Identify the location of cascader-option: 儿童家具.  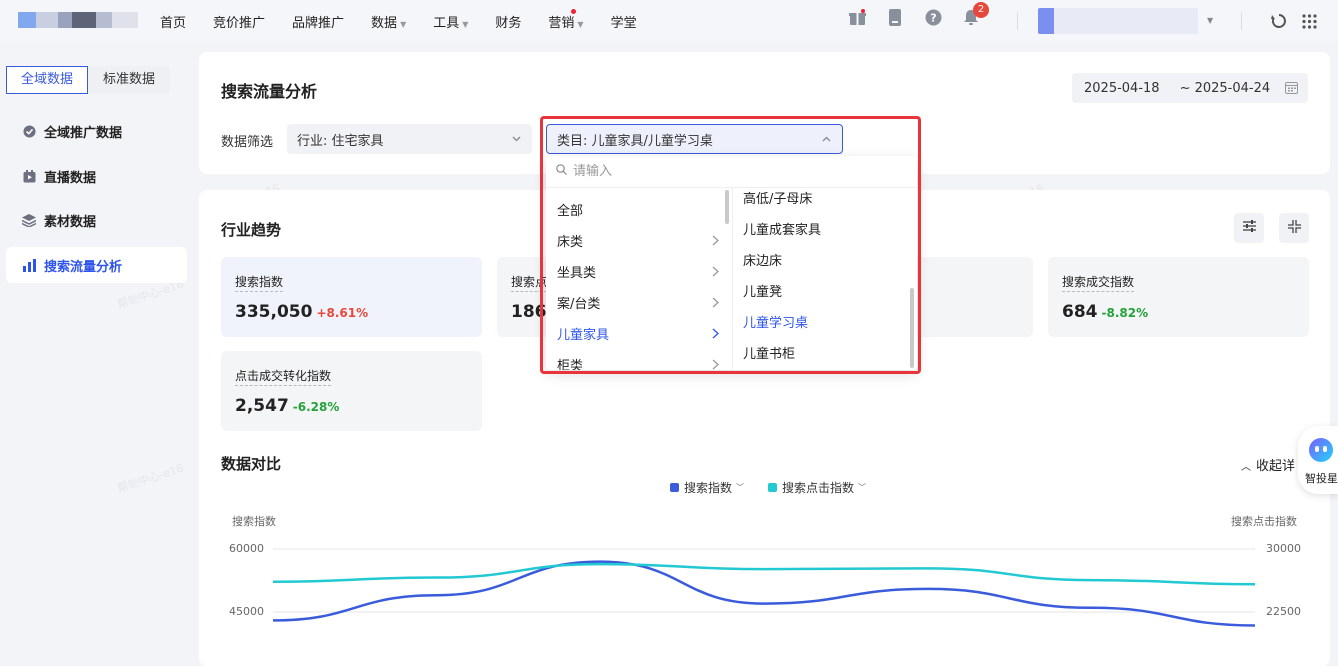
(639, 333).